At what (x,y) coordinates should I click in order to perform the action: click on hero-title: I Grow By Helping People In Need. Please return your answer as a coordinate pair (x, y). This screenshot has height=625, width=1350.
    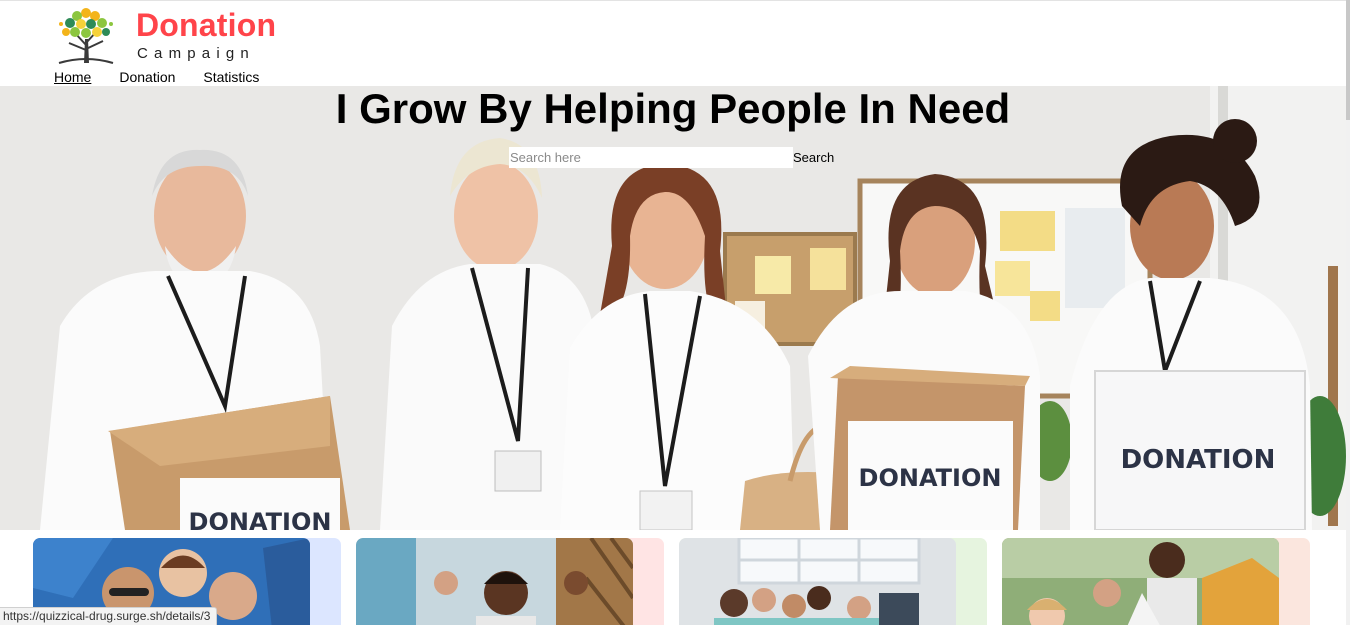
    Looking at the image, I should click on (673, 109).